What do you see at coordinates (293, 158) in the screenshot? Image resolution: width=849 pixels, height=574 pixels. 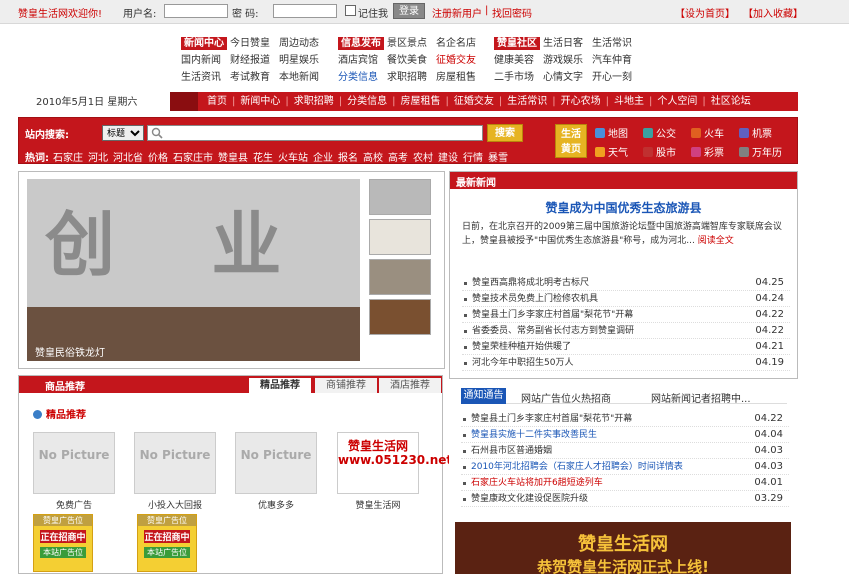 I see `hot-word-link: 火车站` at bounding box center [293, 158].